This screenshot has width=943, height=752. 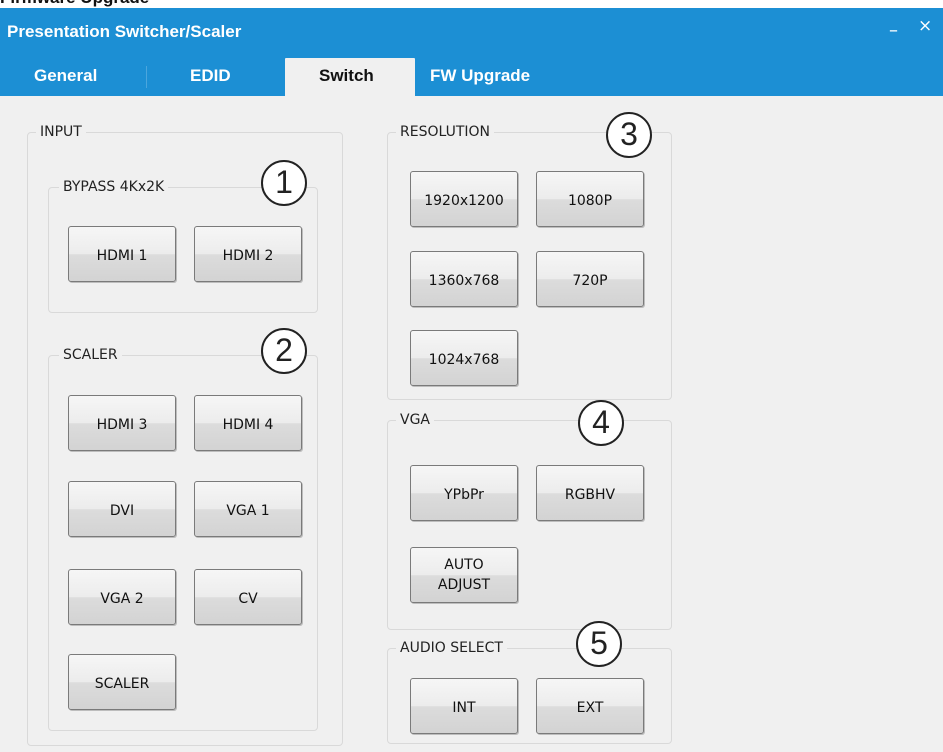 I want to click on vga2-button: VGA 2, so click(x=122, y=597).